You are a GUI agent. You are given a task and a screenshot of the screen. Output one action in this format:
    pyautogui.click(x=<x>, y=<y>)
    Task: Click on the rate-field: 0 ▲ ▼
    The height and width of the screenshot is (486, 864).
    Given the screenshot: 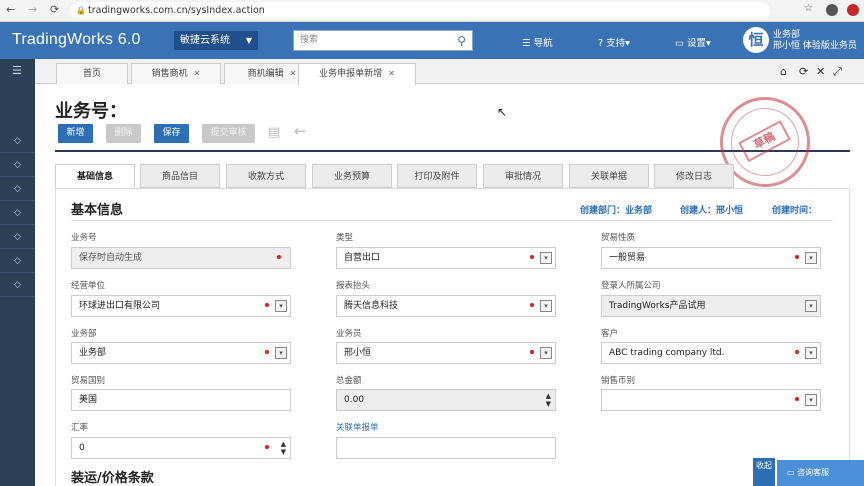 What is the action you would take?
    pyautogui.click(x=181, y=448)
    